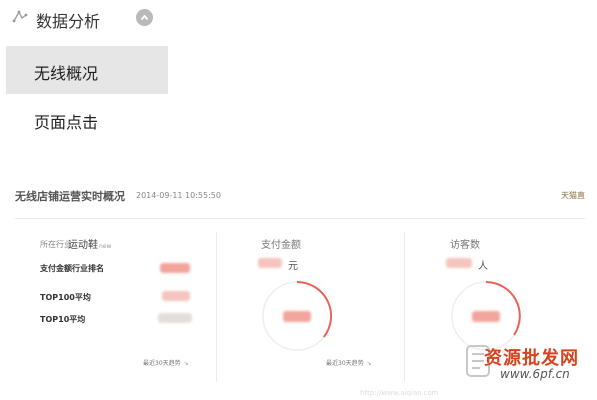  I want to click on watermark-url: www.6pf.cn, so click(535, 374).